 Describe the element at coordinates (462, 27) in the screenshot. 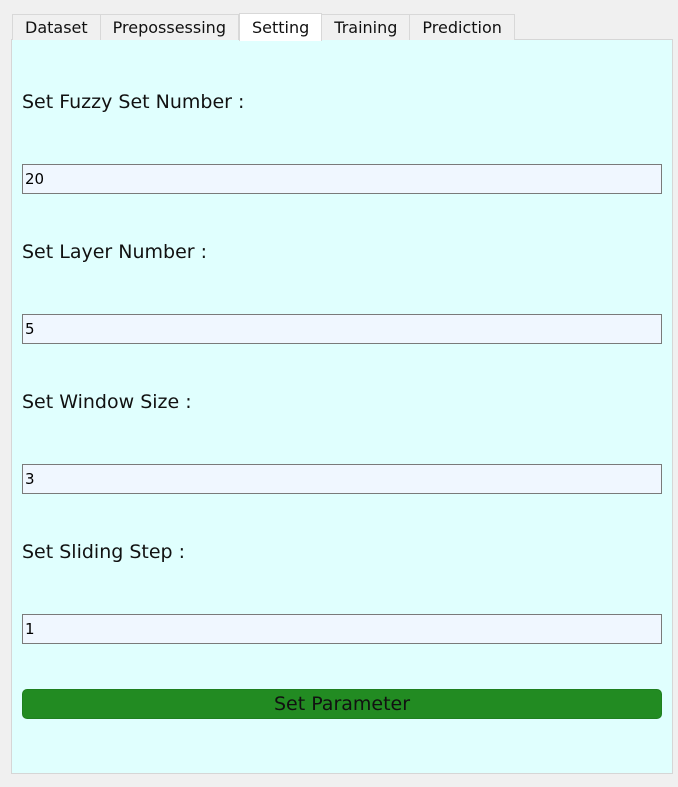

I see `tab-prediction: Prediction` at that location.